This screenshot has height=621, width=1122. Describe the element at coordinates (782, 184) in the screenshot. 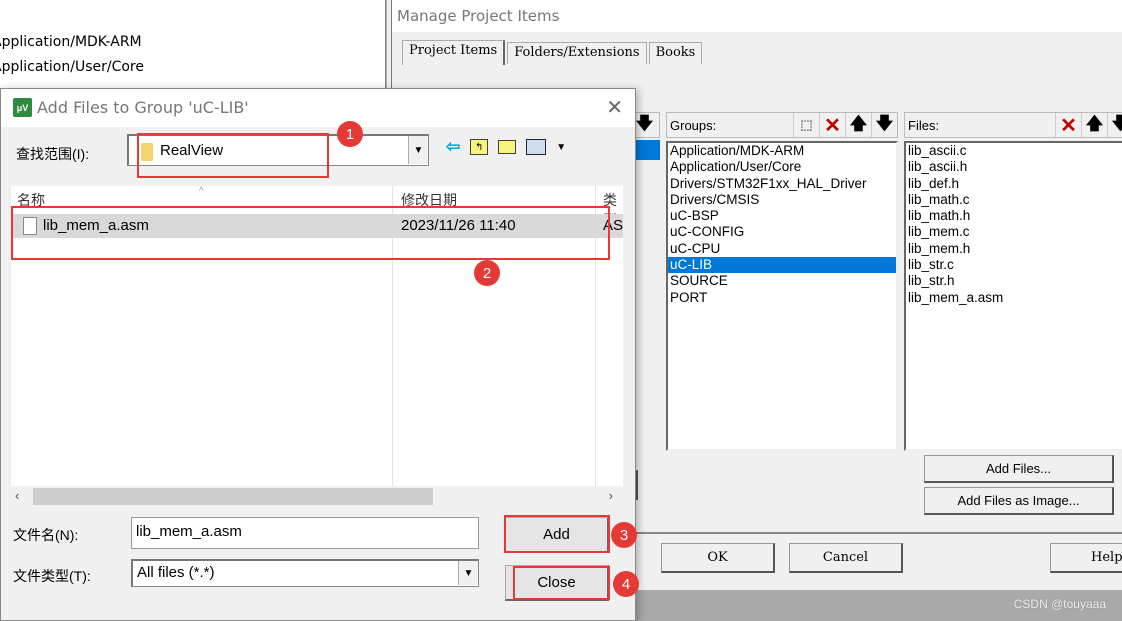

I see `group-item: Drivers/STM32F1xx_HAL_Driver` at that location.